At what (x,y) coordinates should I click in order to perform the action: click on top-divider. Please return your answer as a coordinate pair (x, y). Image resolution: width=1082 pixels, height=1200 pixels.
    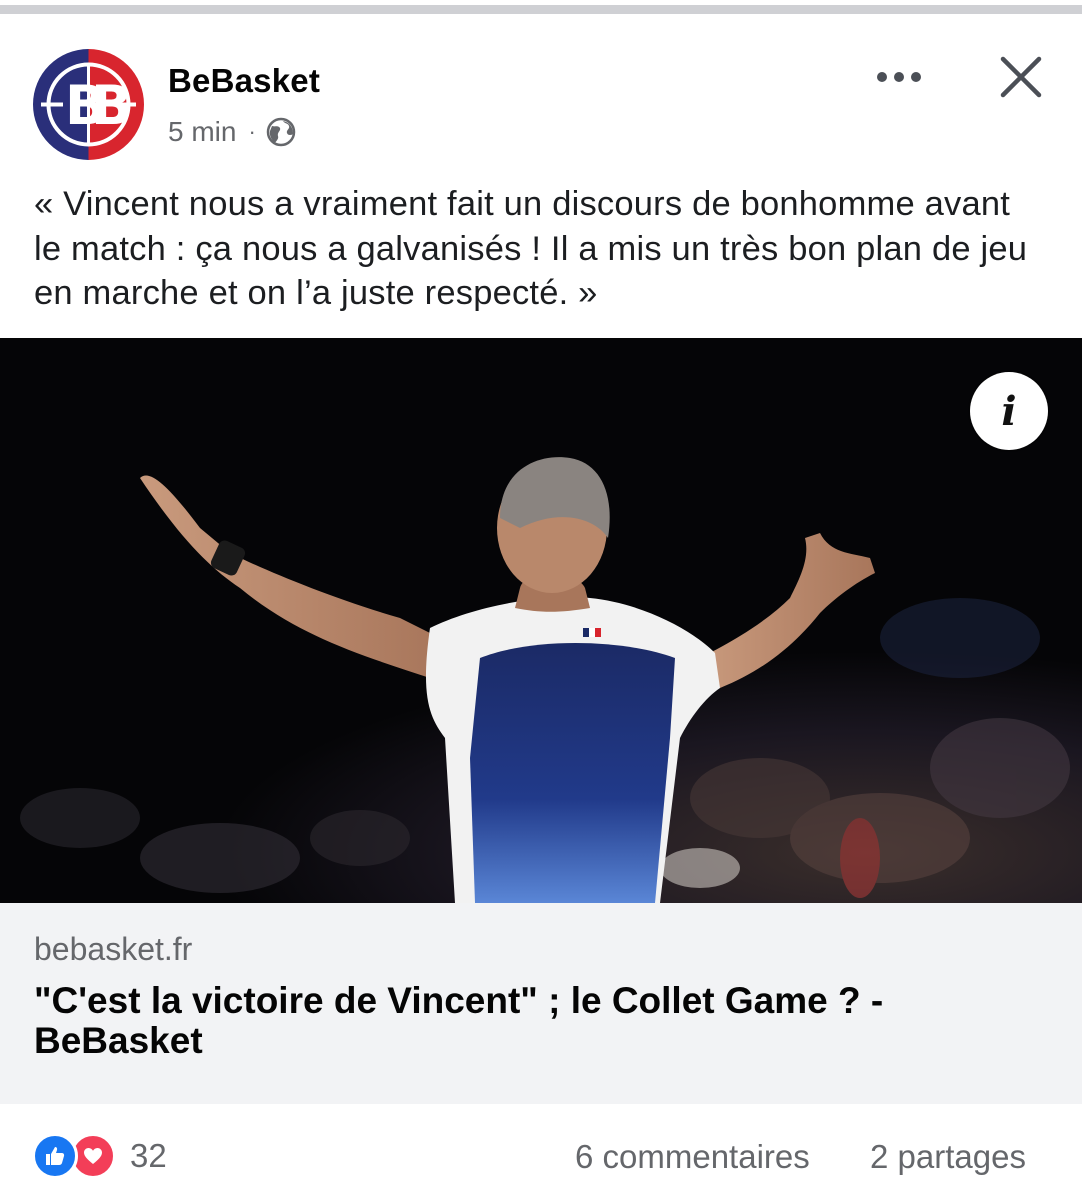
    Looking at the image, I should click on (541, 8).